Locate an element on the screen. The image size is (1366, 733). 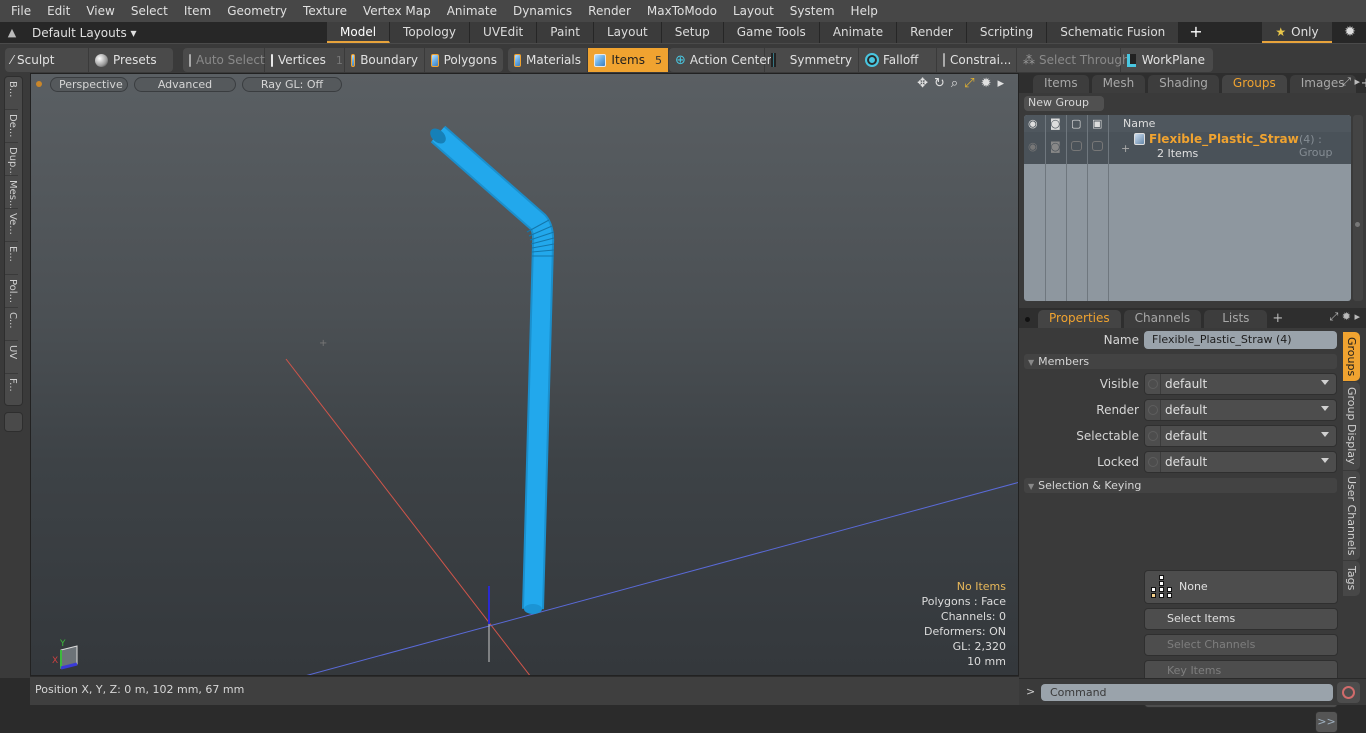
props-menu-dot is located at coordinates (1027, 319).